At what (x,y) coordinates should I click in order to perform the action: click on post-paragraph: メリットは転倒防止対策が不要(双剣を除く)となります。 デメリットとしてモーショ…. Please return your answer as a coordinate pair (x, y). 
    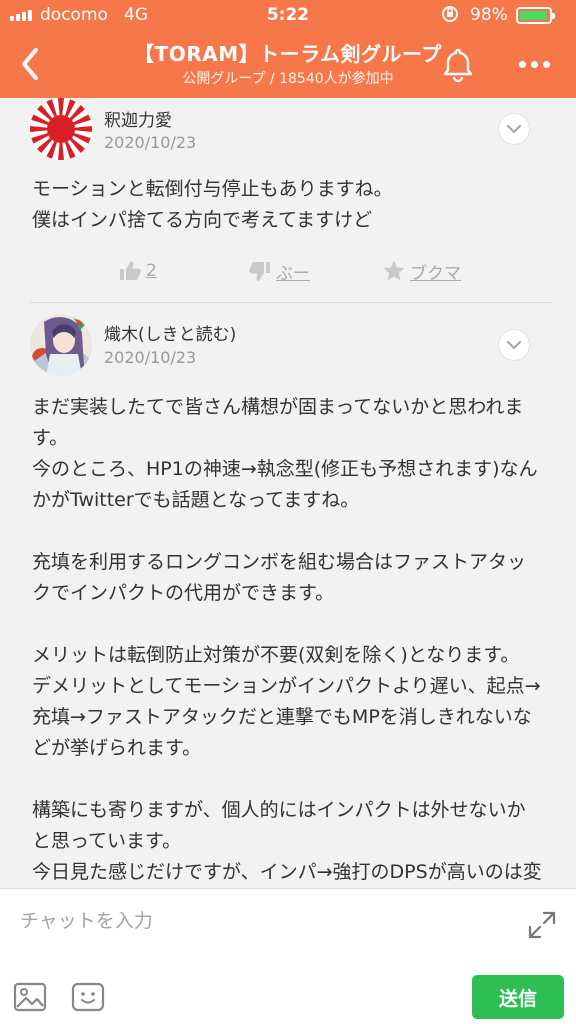
    Looking at the image, I should click on (286, 701).